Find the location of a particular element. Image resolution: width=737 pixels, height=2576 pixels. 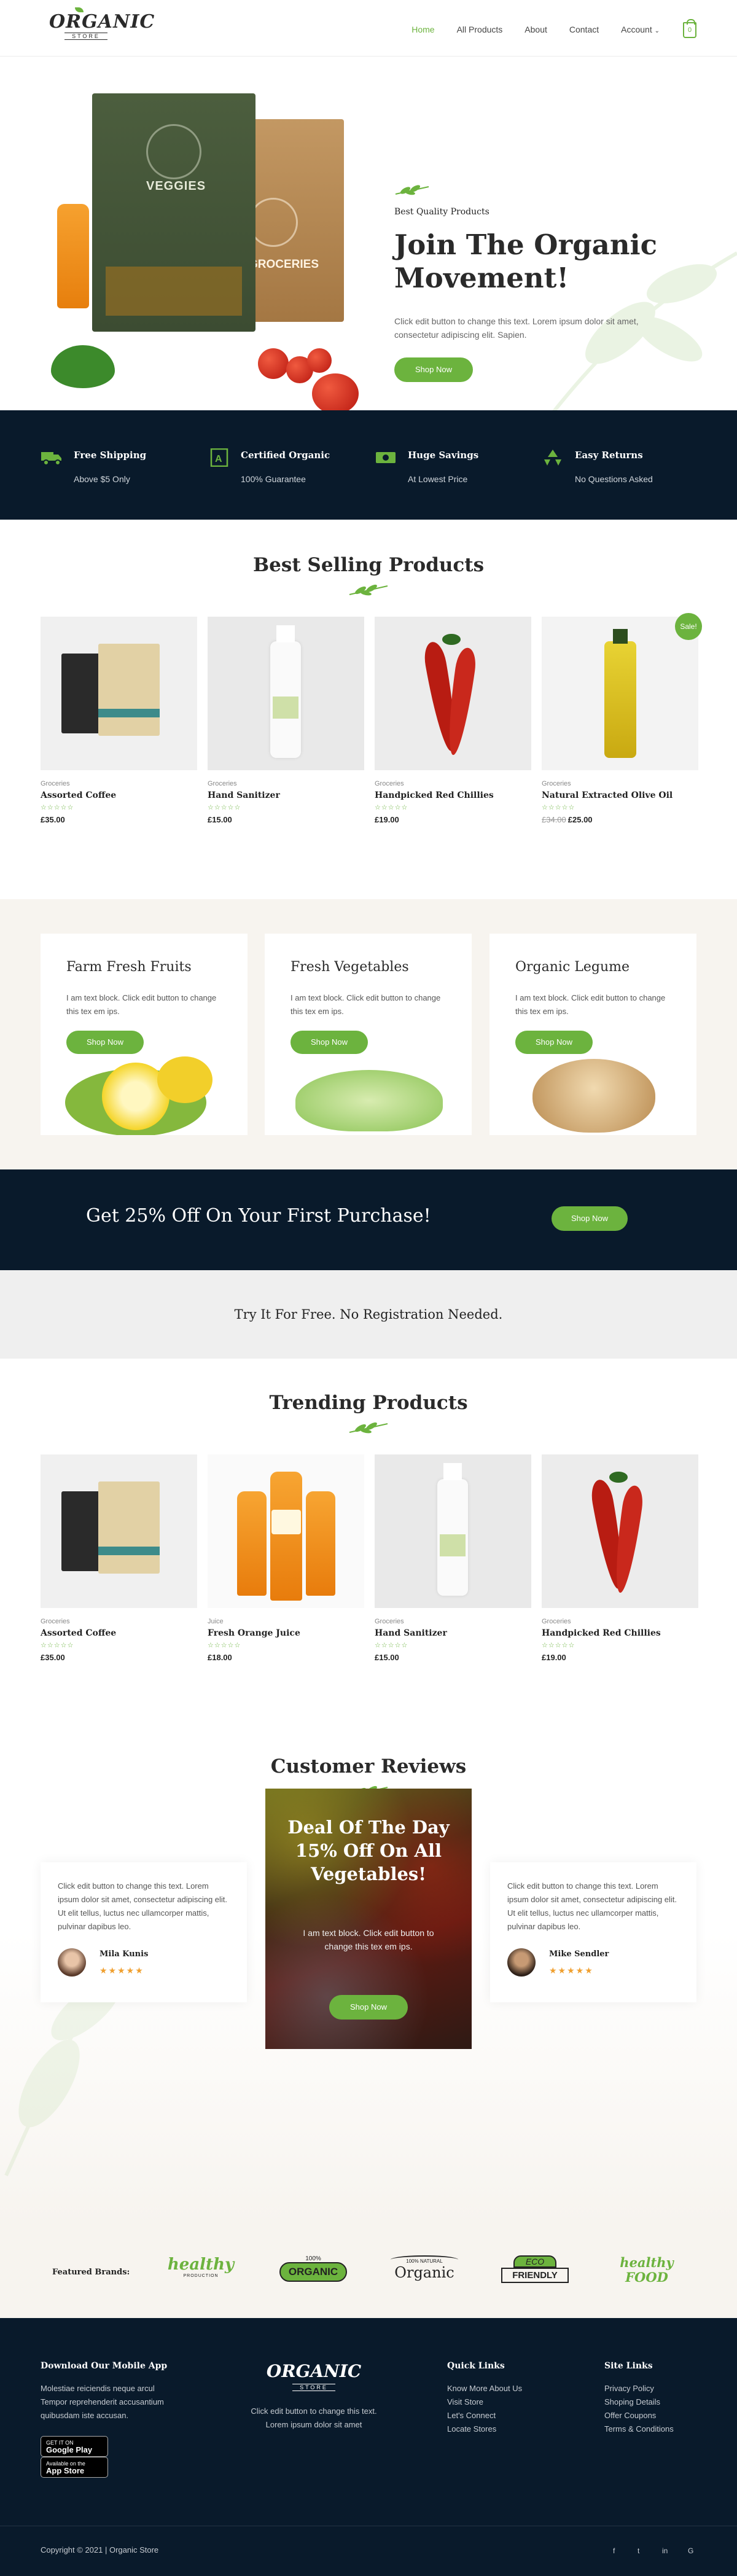

certificate-icon: A is located at coordinates (219, 457).